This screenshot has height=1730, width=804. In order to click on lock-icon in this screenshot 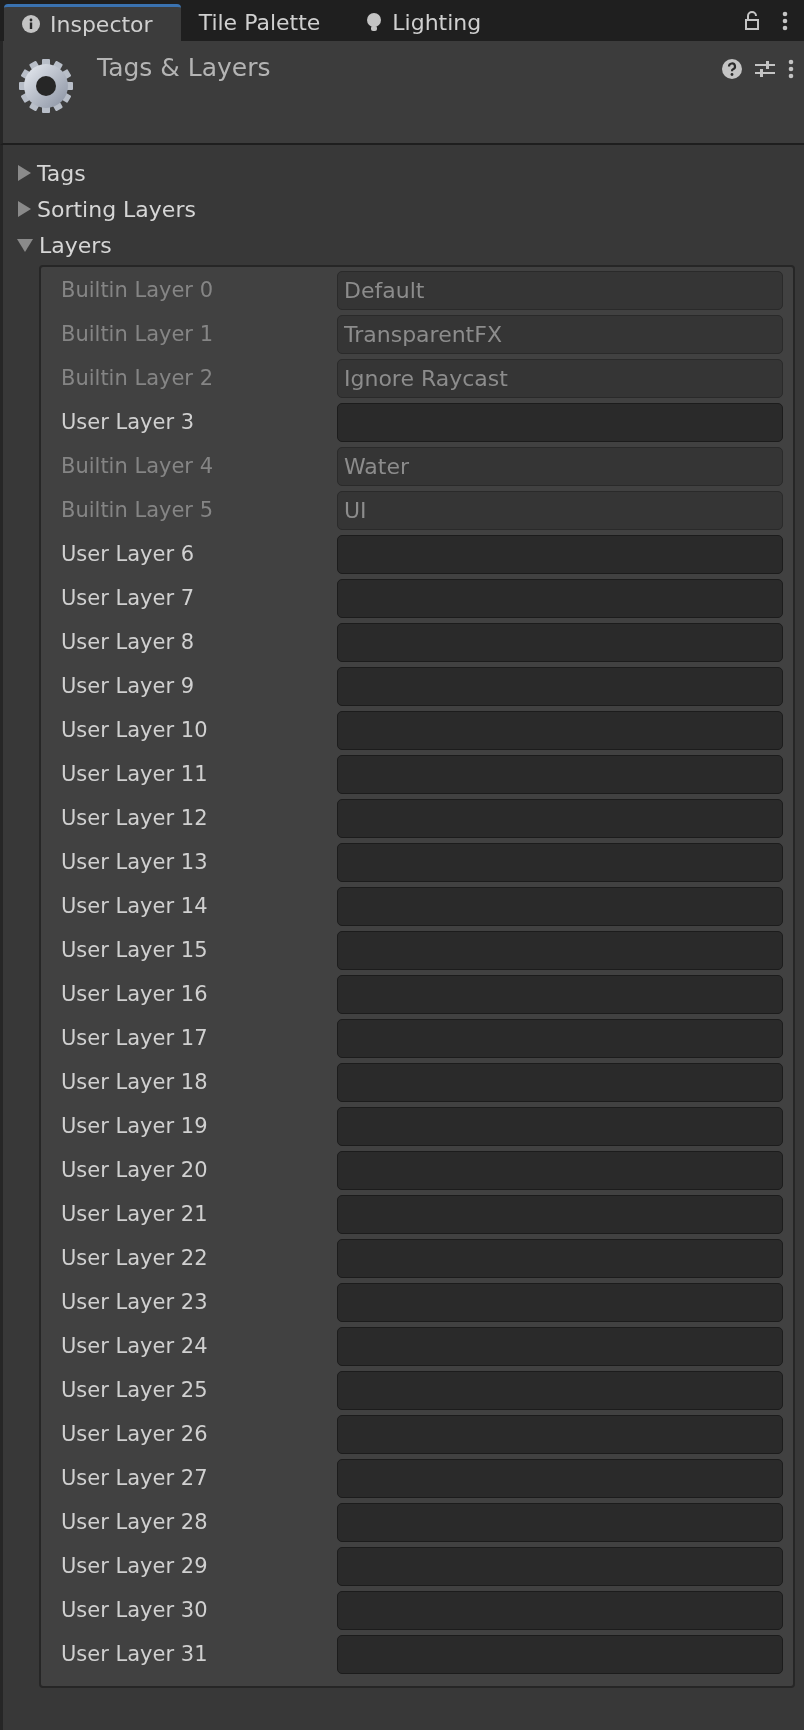, I will do `click(752, 20)`.